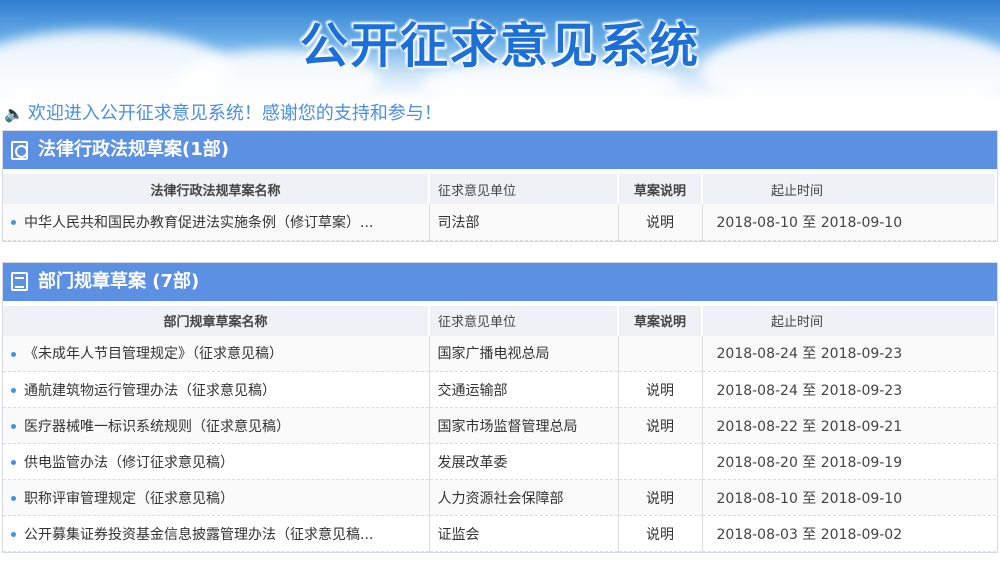 The width and height of the screenshot is (1000, 562). What do you see at coordinates (216, 425) in the screenshot?
I see `draft-name-link: 医疗器械唯一标识系统规则（征求意见稿）` at bounding box center [216, 425].